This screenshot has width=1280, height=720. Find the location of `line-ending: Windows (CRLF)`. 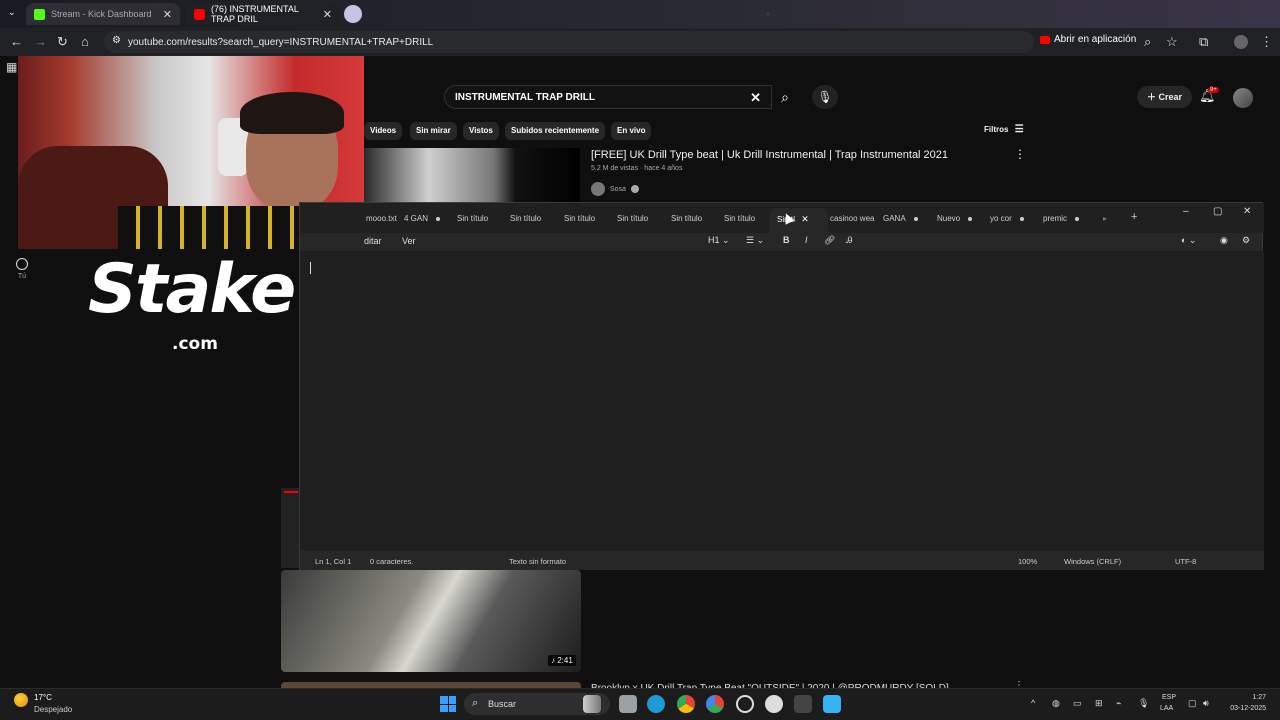

line-ending: Windows (CRLF) is located at coordinates (1092, 561).